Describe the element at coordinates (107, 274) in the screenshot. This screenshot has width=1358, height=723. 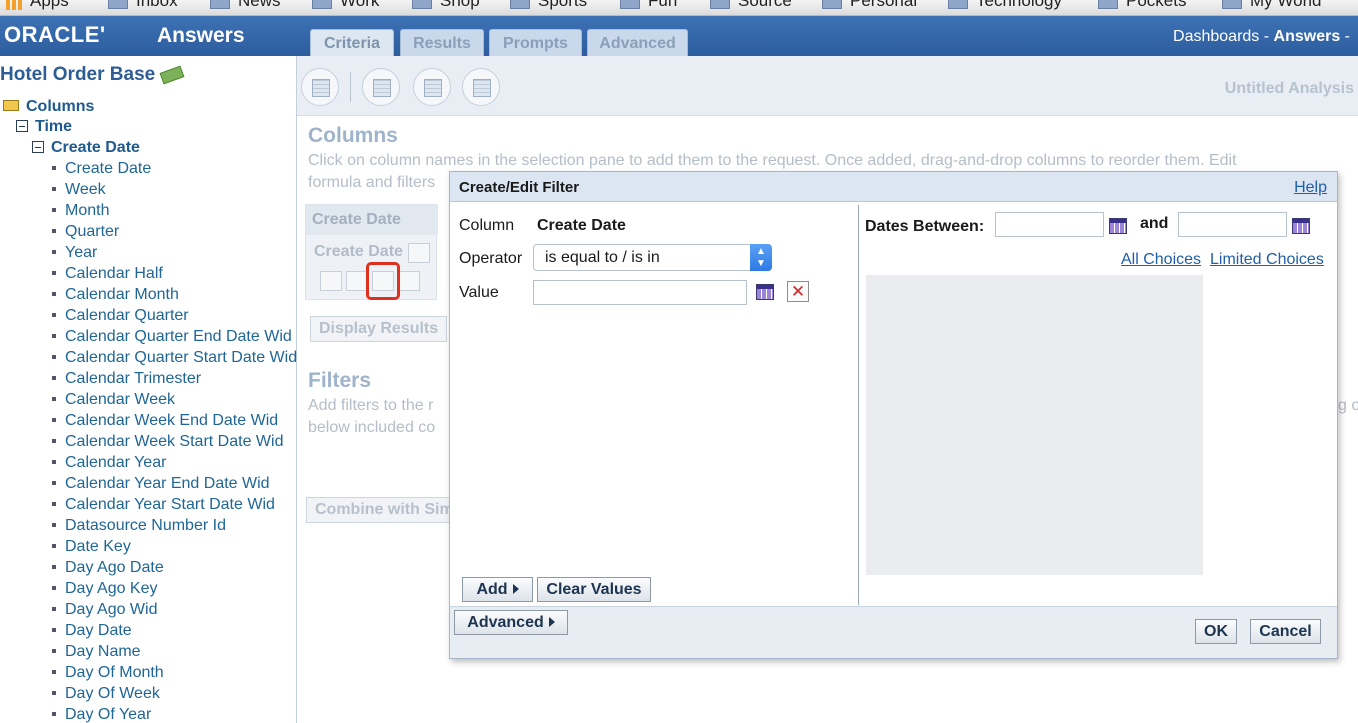
I see `tree-item: Calendar Half` at that location.